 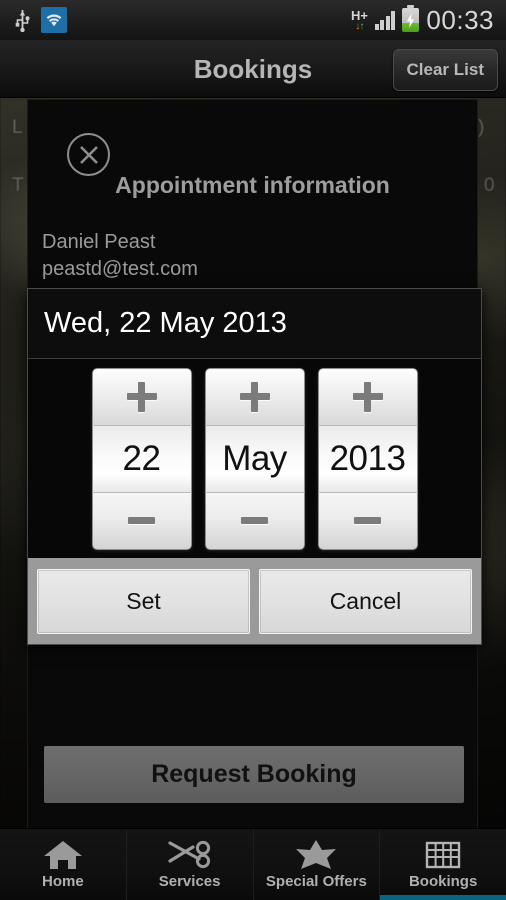 What do you see at coordinates (63, 881) in the screenshot?
I see `tab-home-label: Home` at bounding box center [63, 881].